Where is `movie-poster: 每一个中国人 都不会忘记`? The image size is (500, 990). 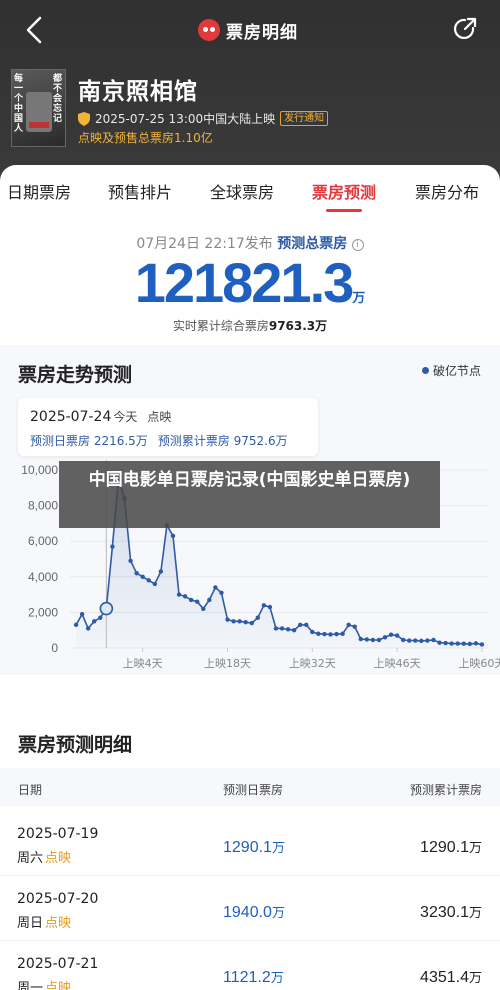
movie-poster: 每一个中国人 都不会忘记 is located at coordinates (38, 108).